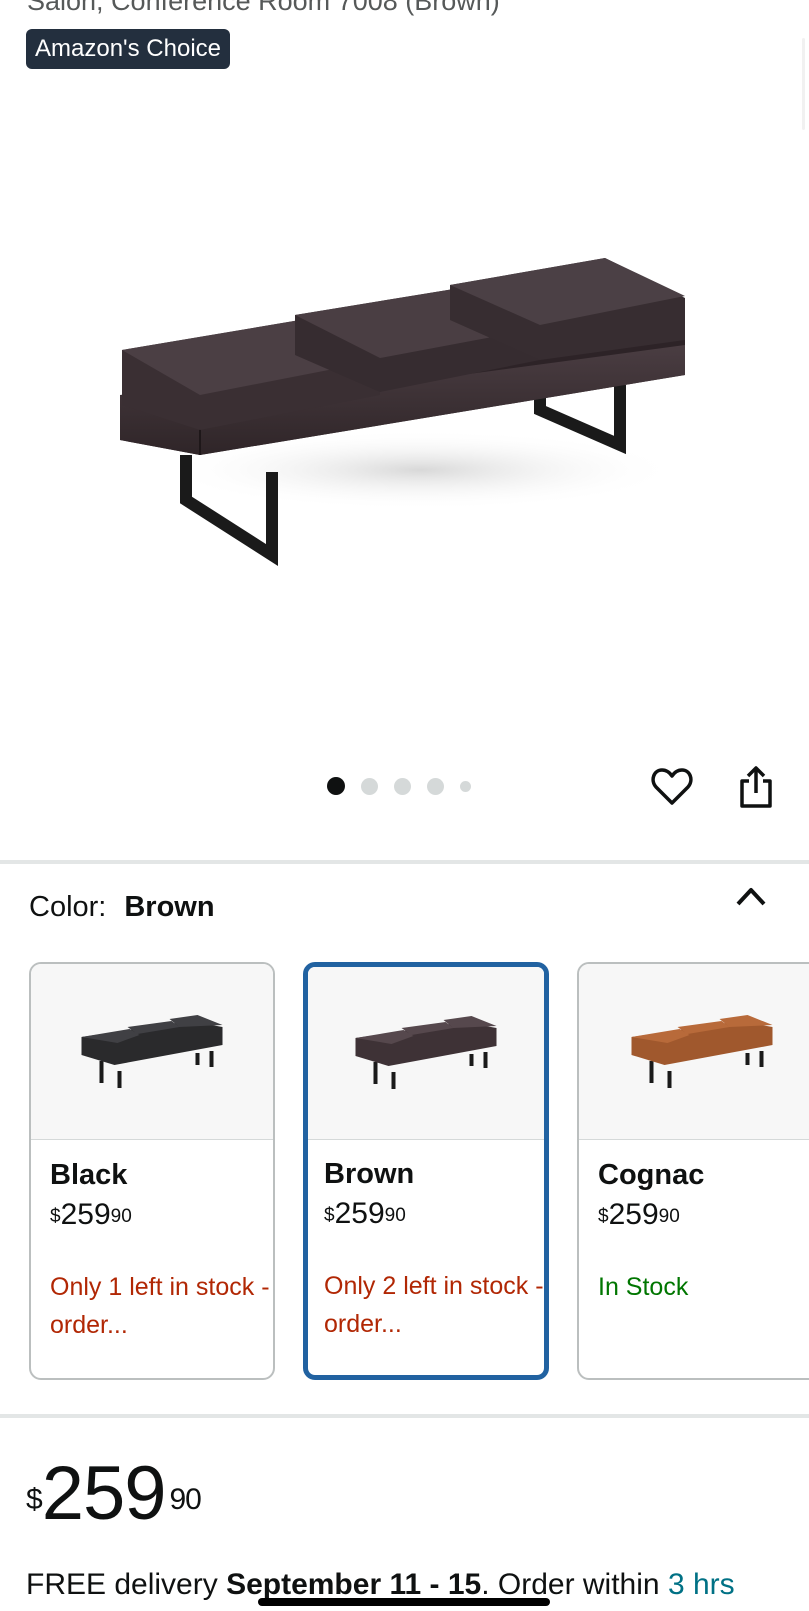 The height and width of the screenshot is (1611, 809). Describe the element at coordinates (263, 8) in the screenshot. I see `product-title: Salon, Conference Room 7008 (Brown)` at that location.